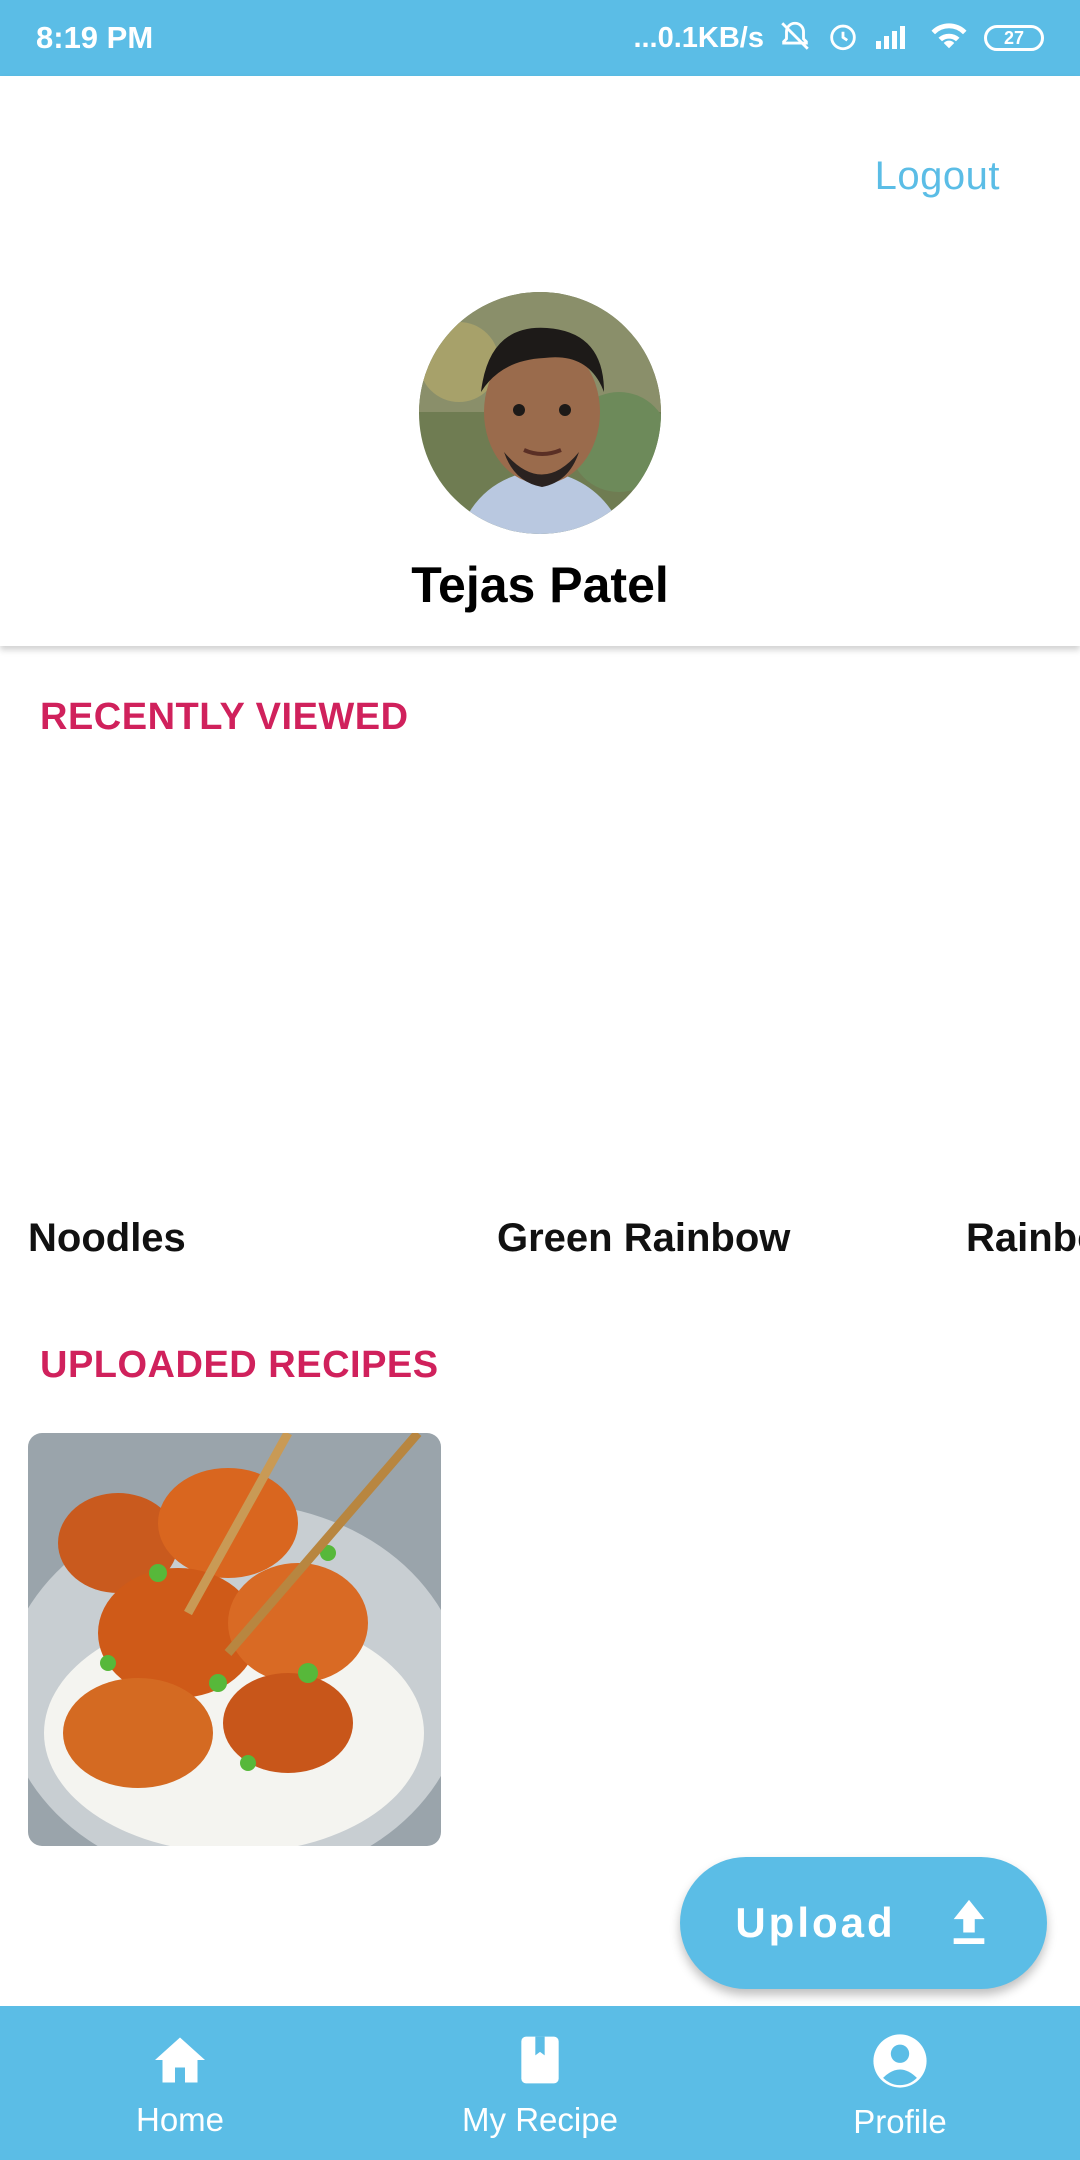 This screenshot has height=2160, width=1080. Describe the element at coordinates (95, 37) in the screenshot. I see `status-time: 8:19 PM` at that location.